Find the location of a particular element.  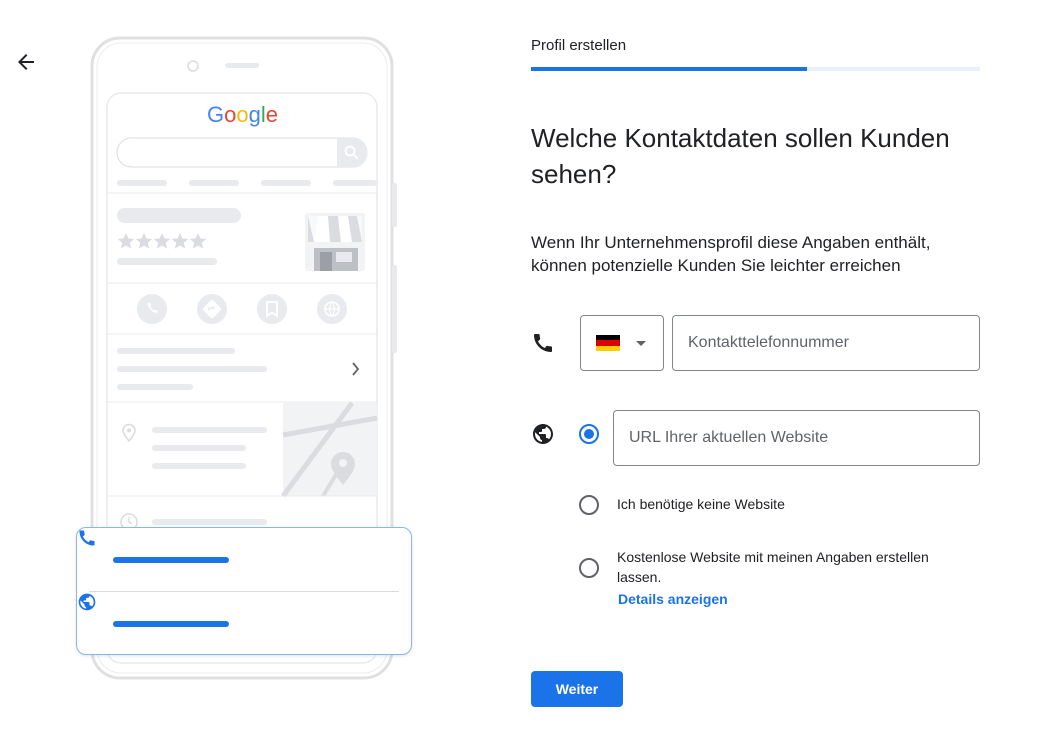

no-website-label: Ich benötige keine Website is located at coordinates (701, 504).